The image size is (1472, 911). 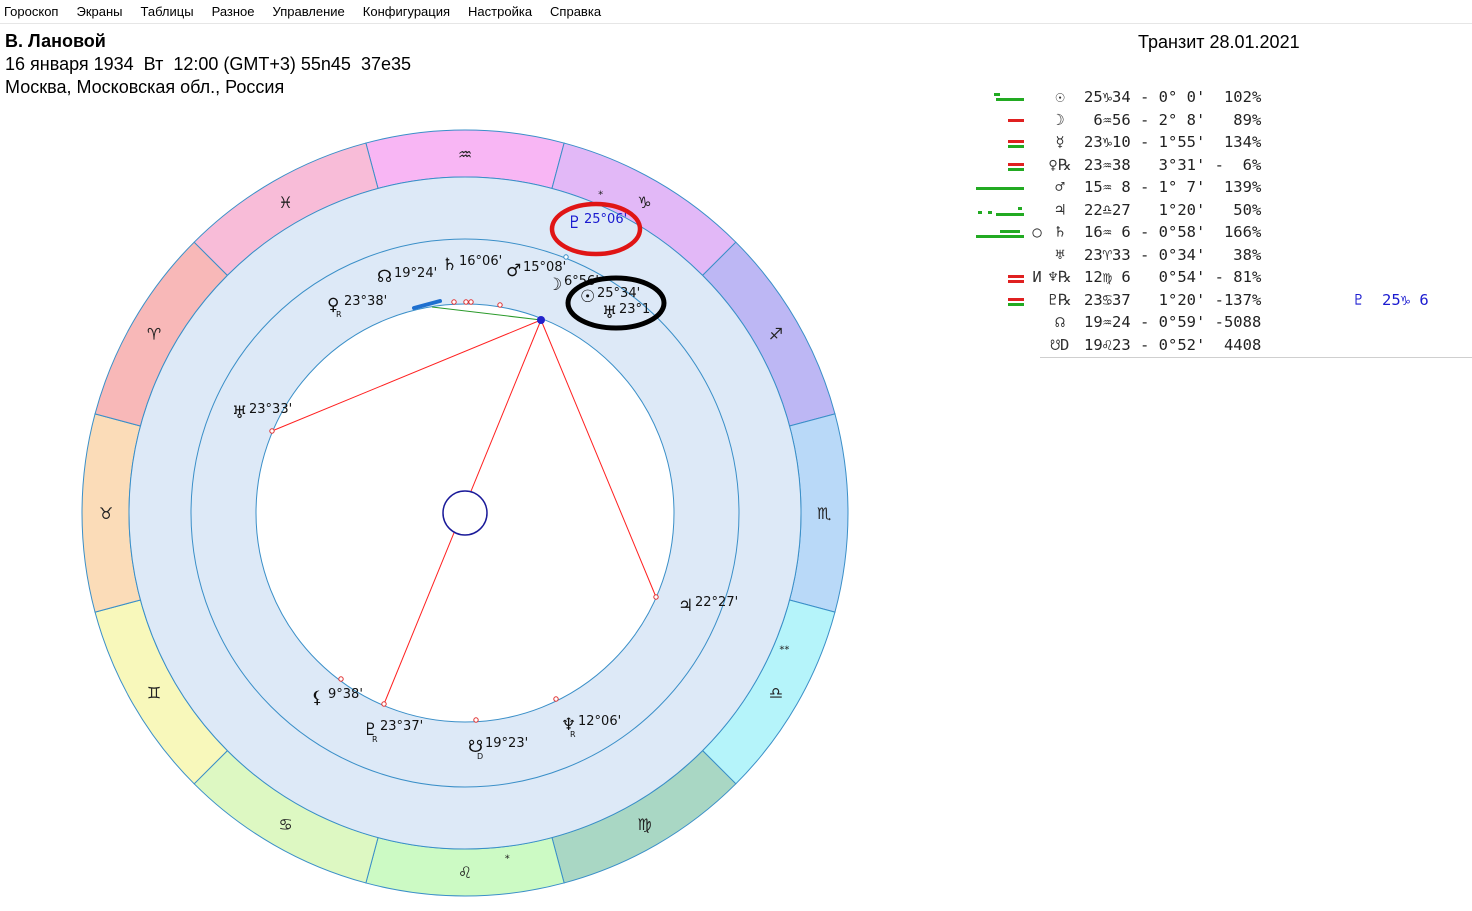 I want to click on zodiac-sign-icon: ♑, so click(x=644, y=202).